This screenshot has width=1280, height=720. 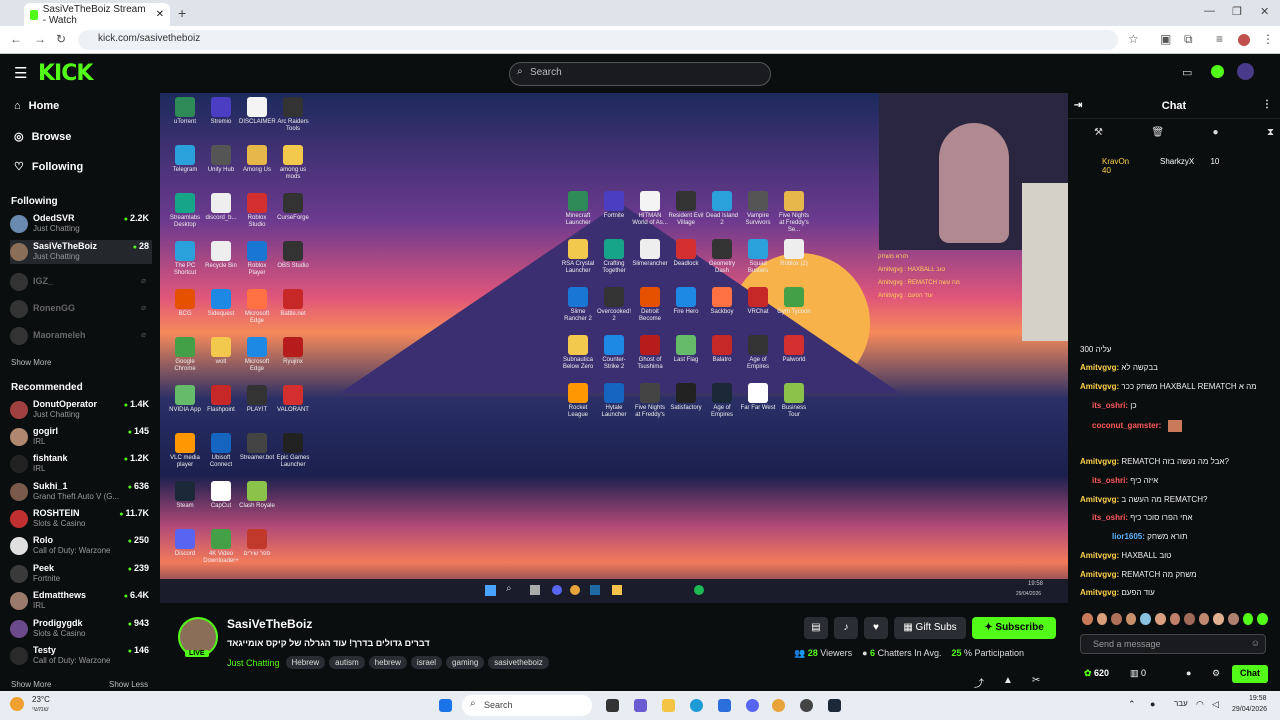 I want to click on tag: autism, so click(x=347, y=662).